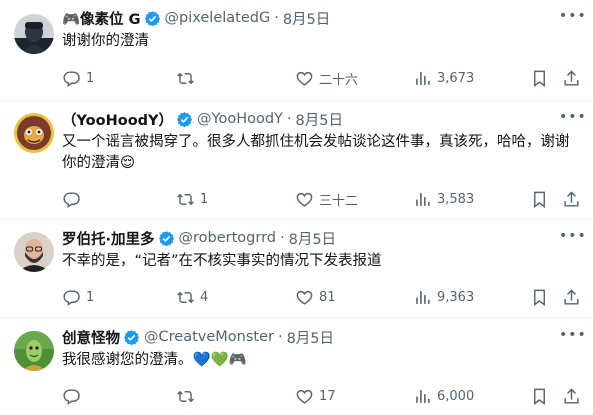  I want to click on like-button: 三十二, so click(326, 199).